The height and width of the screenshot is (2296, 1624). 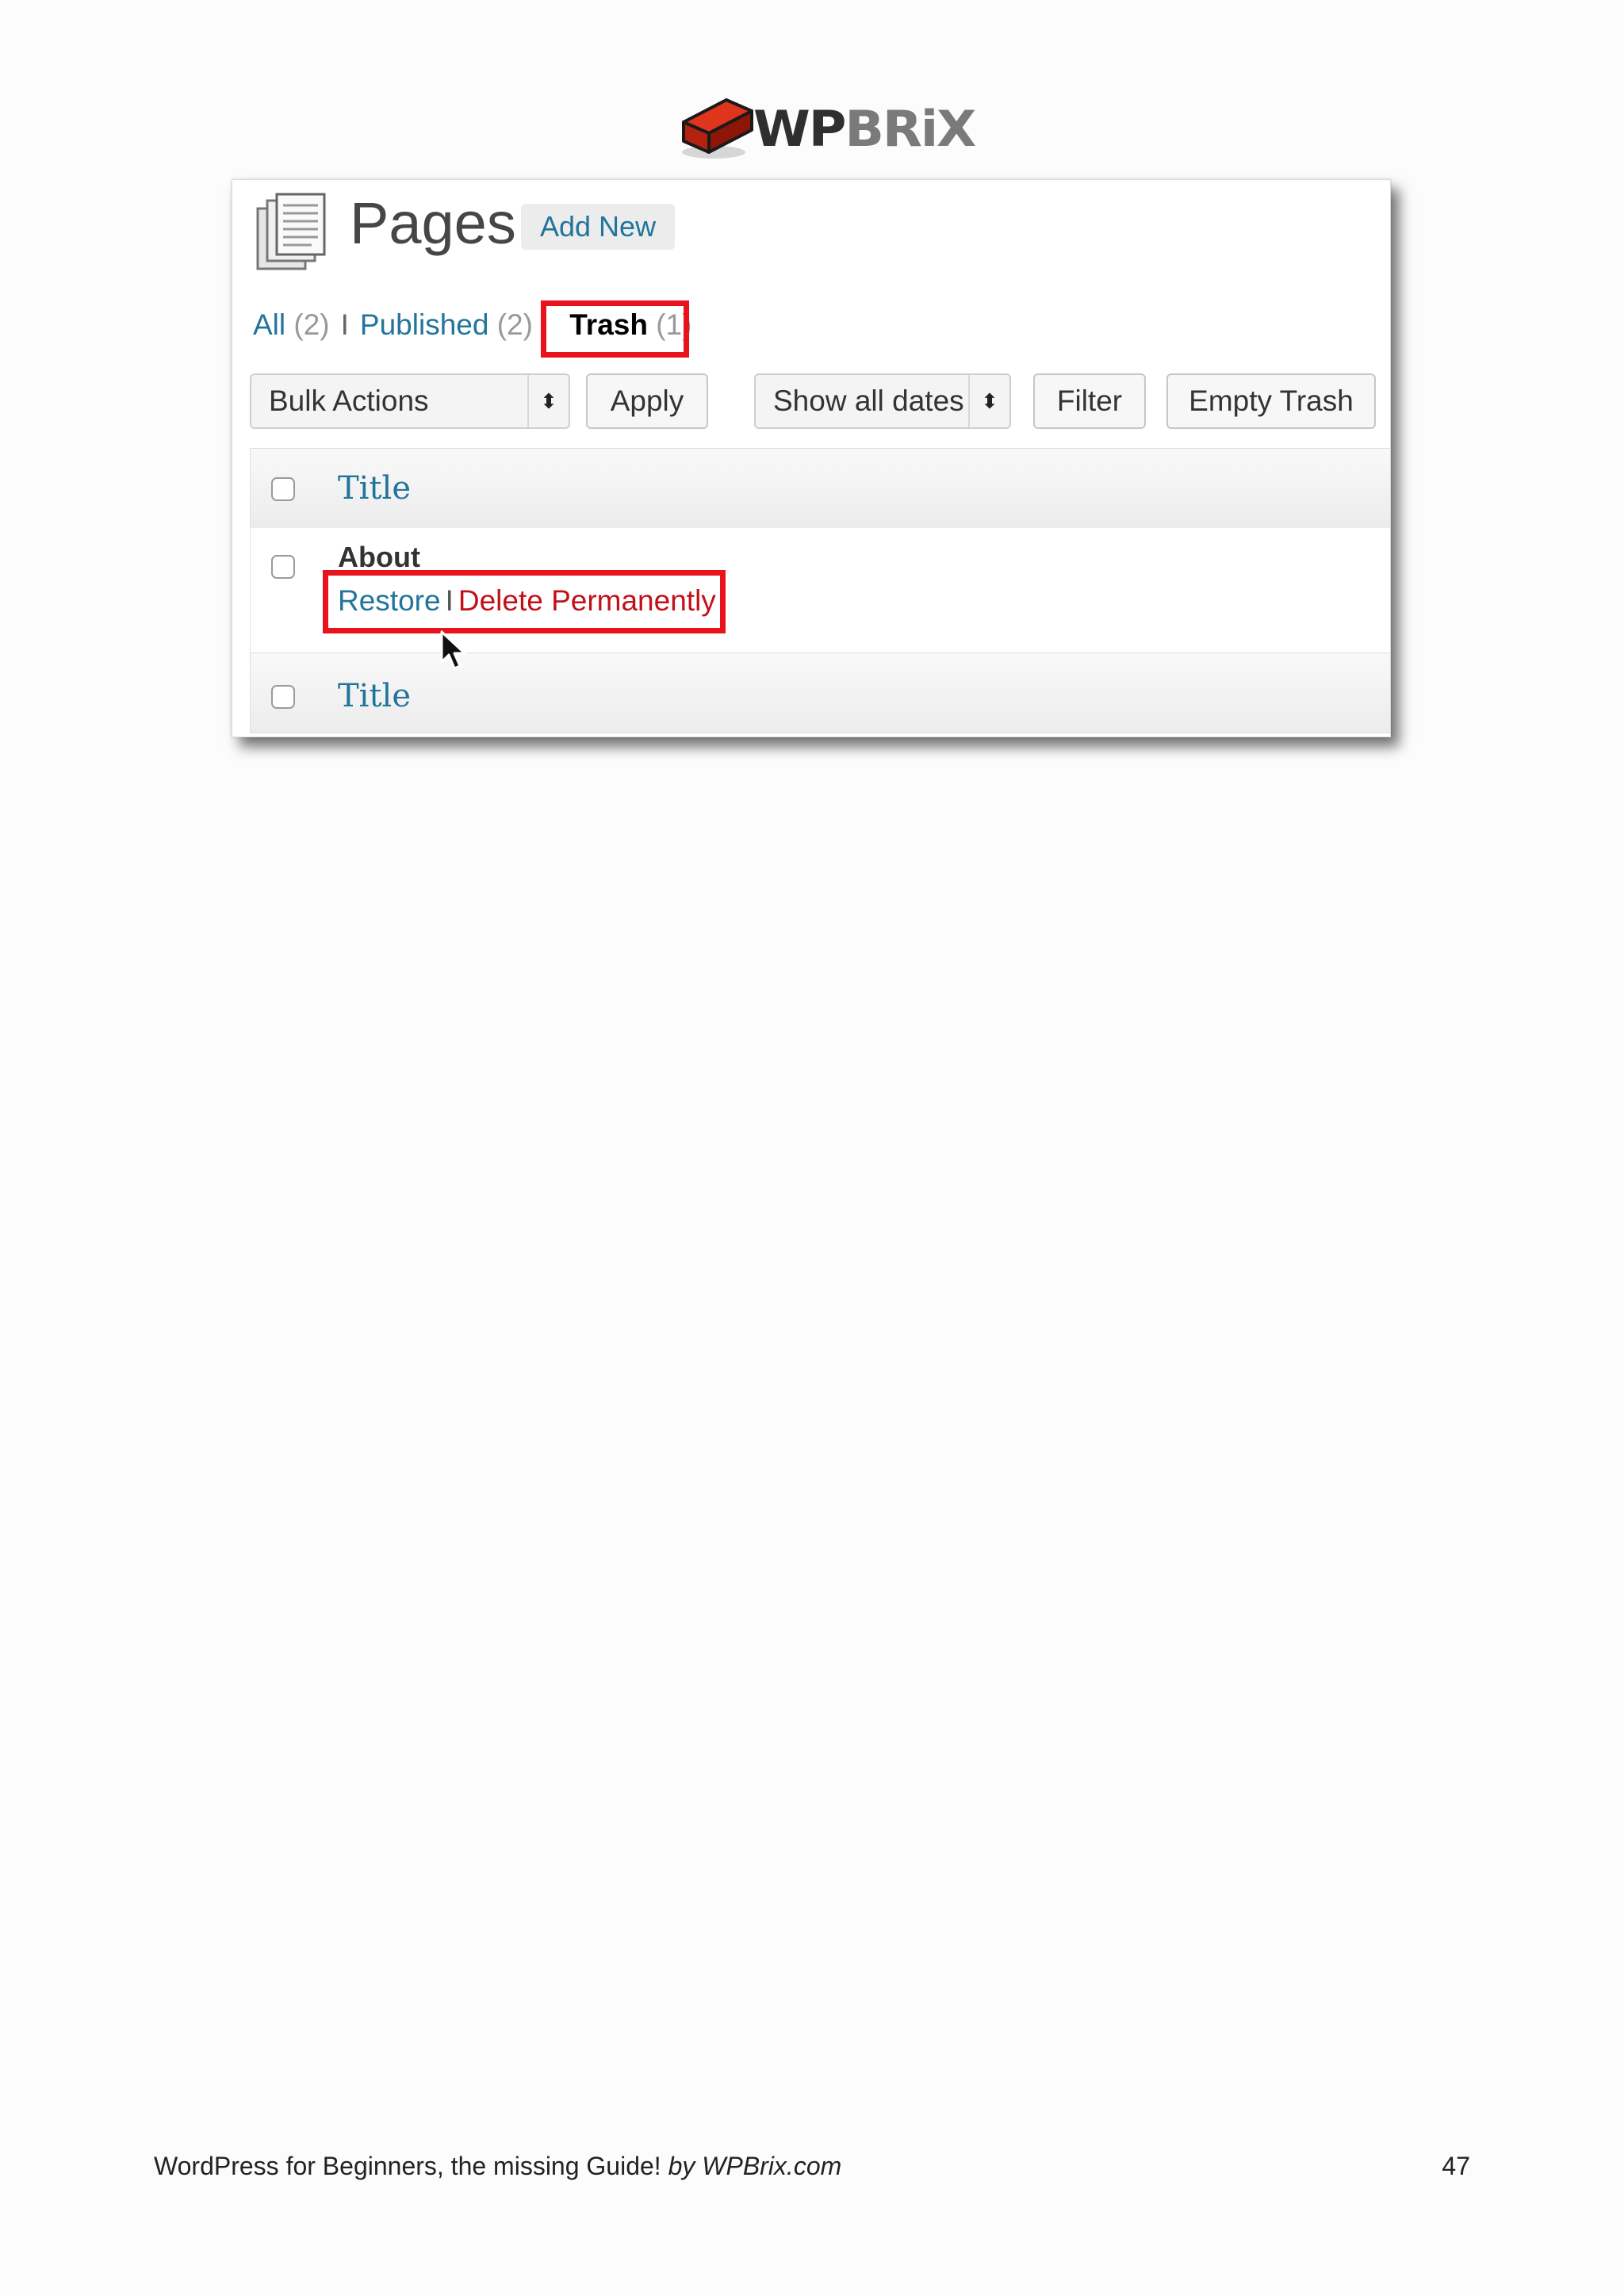 What do you see at coordinates (1089, 401) in the screenshot?
I see `filter-button: Filter` at bounding box center [1089, 401].